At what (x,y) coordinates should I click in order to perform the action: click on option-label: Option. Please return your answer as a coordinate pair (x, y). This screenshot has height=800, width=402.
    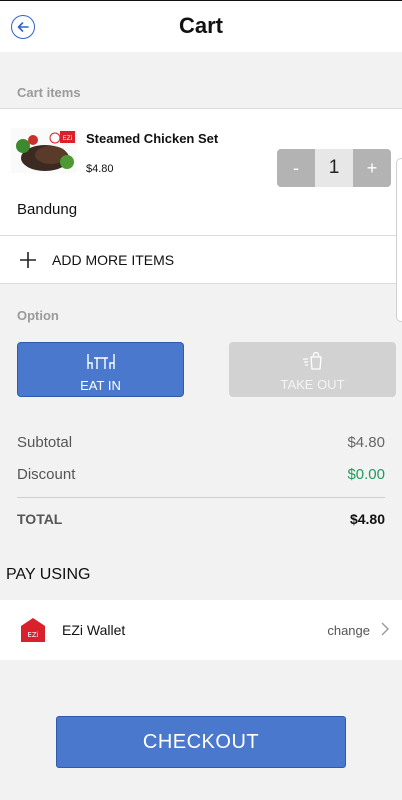
    Looking at the image, I should click on (38, 315).